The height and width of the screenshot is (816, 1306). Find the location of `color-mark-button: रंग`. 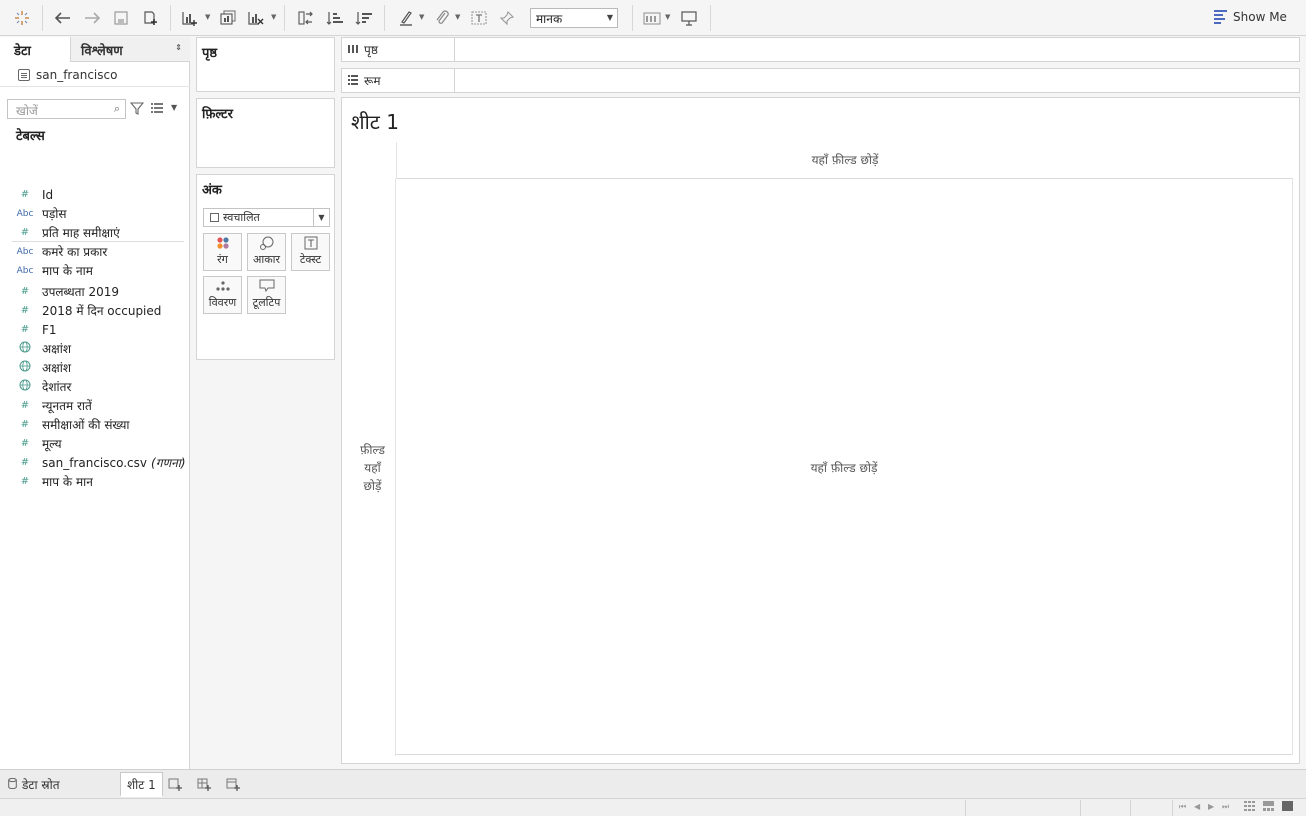

color-mark-button: रंग is located at coordinates (222, 252).